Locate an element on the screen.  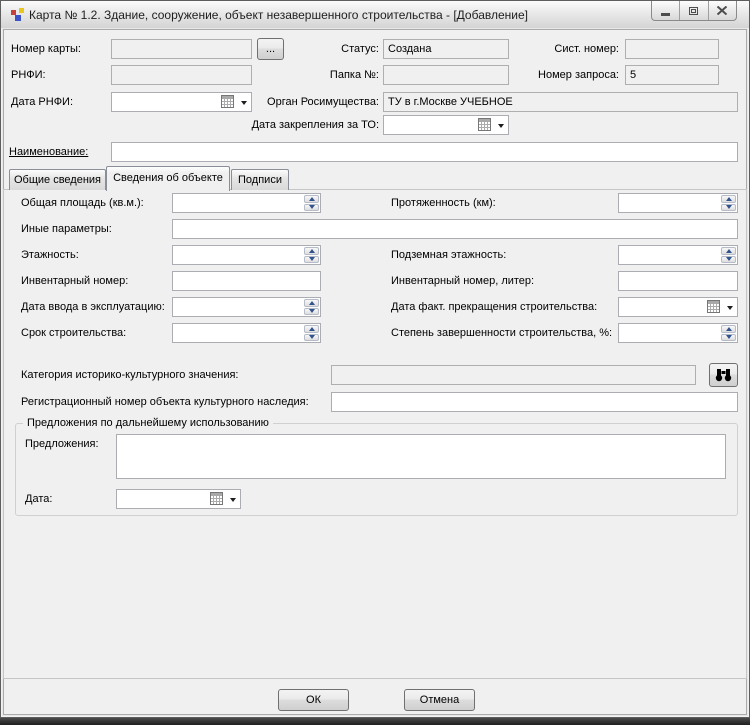
tab-signatures: Подписи is located at coordinates (260, 179).